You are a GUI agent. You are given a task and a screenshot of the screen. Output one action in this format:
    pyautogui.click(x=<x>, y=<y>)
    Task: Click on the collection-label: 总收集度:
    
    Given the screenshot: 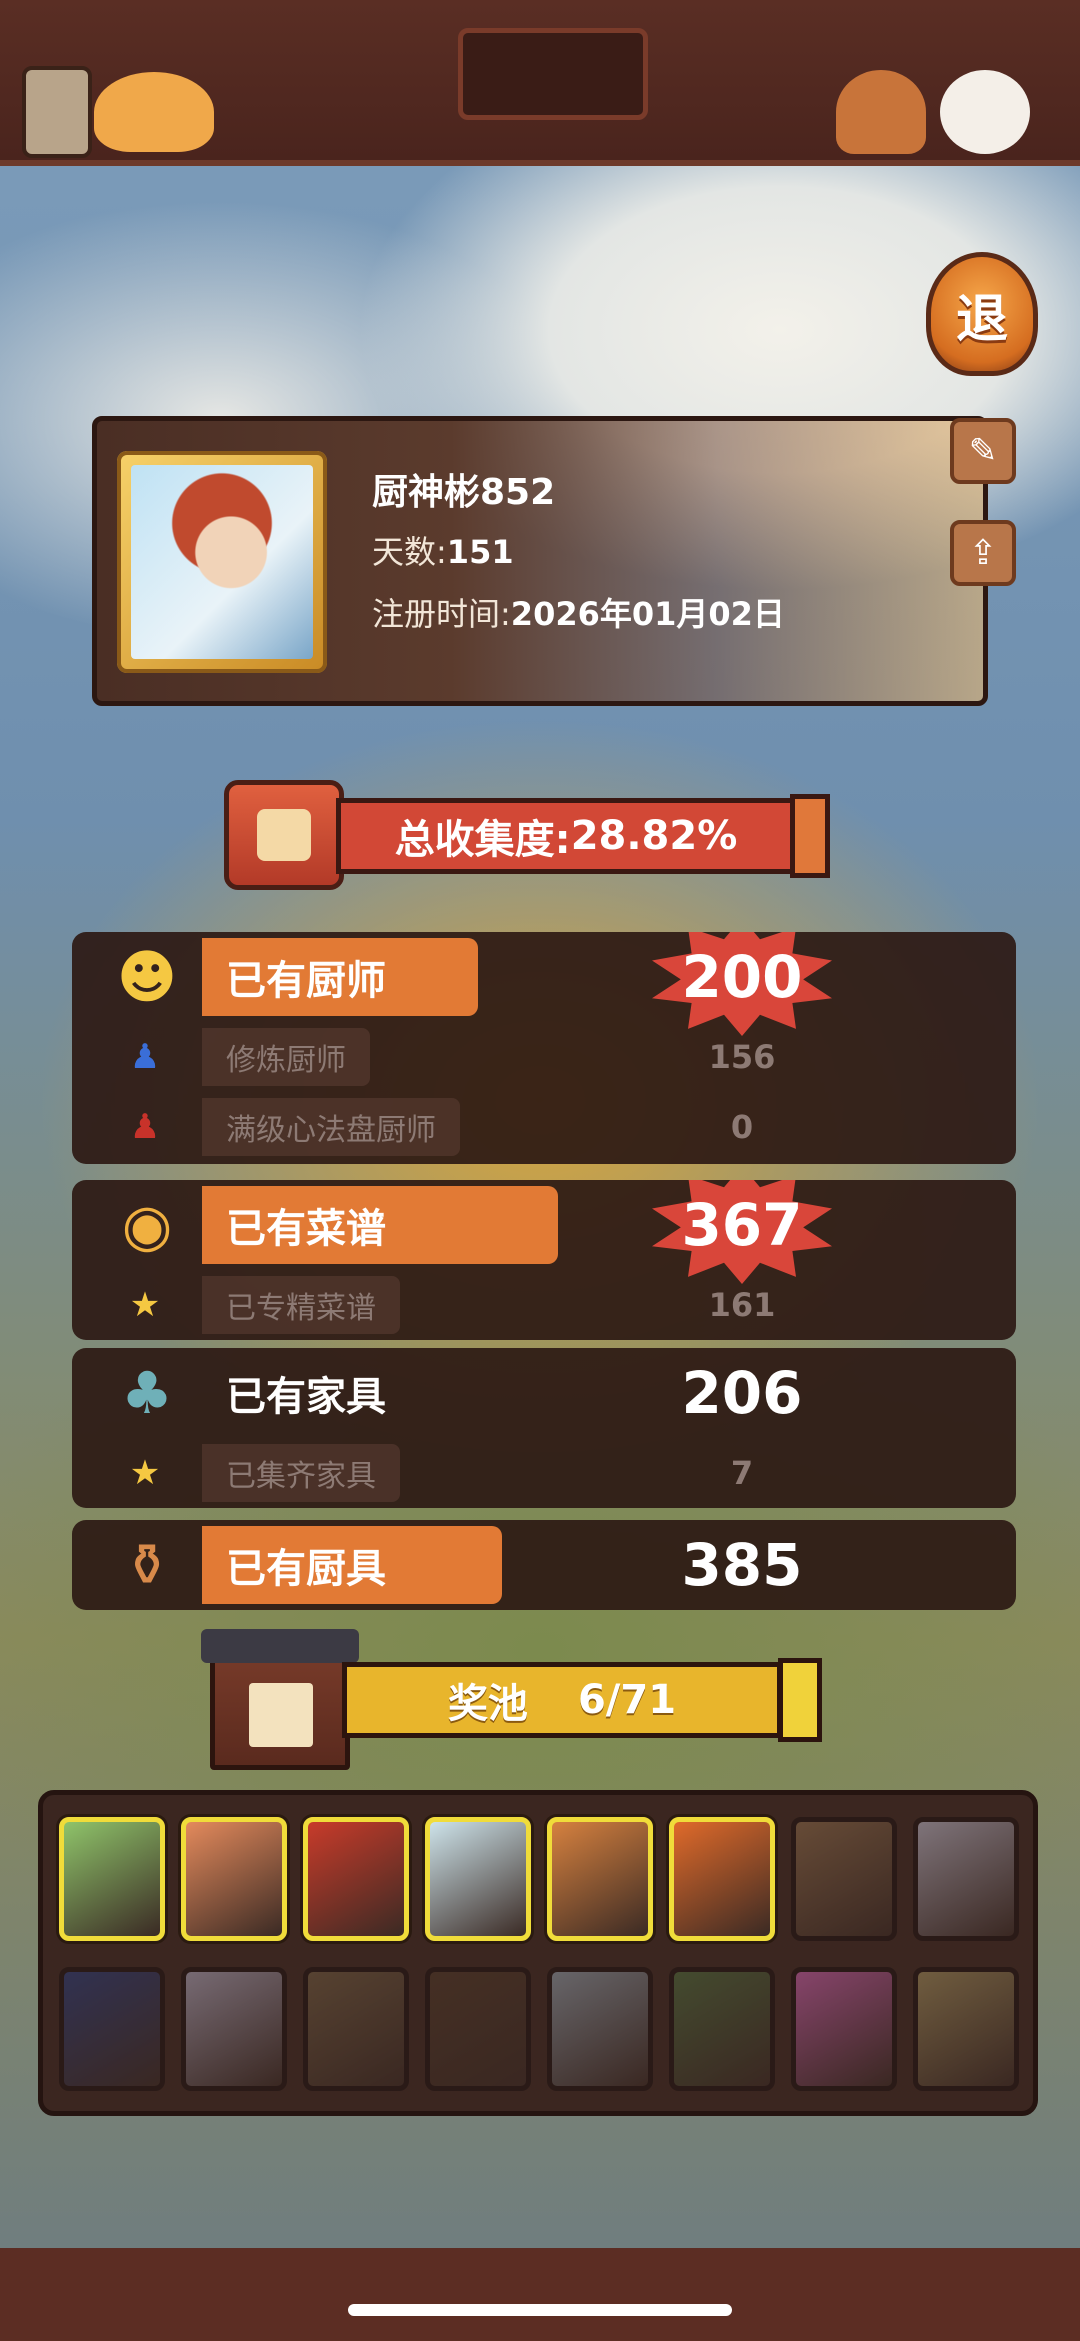 What is the action you would take?
    pyautogui.click(x=482, y=840)
    